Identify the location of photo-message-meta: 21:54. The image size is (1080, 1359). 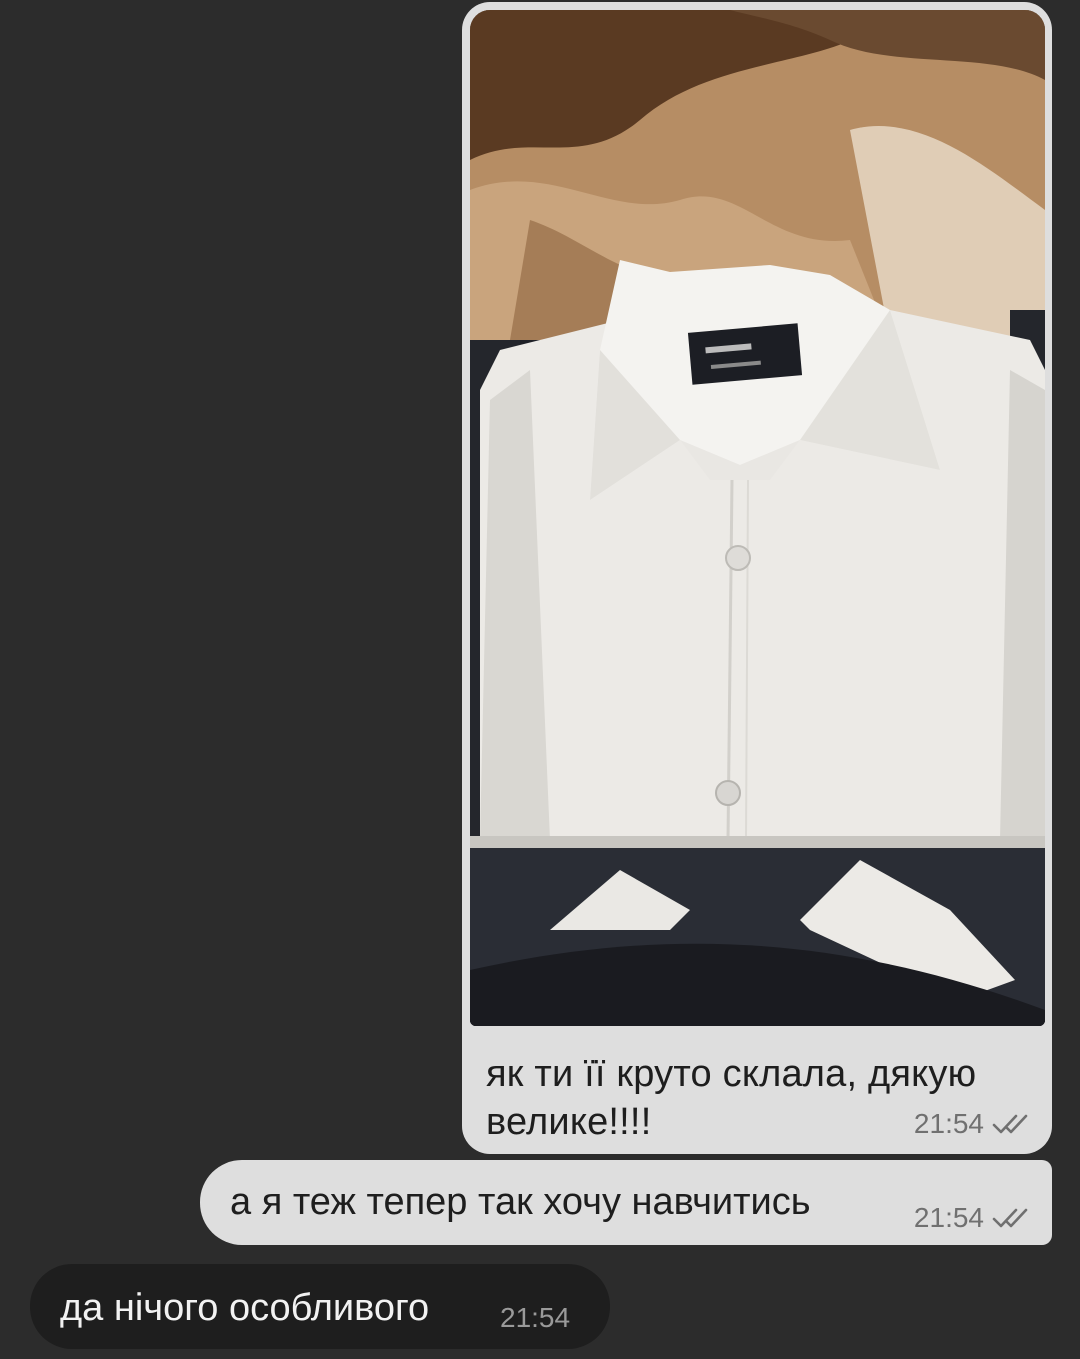
(973, 1124).